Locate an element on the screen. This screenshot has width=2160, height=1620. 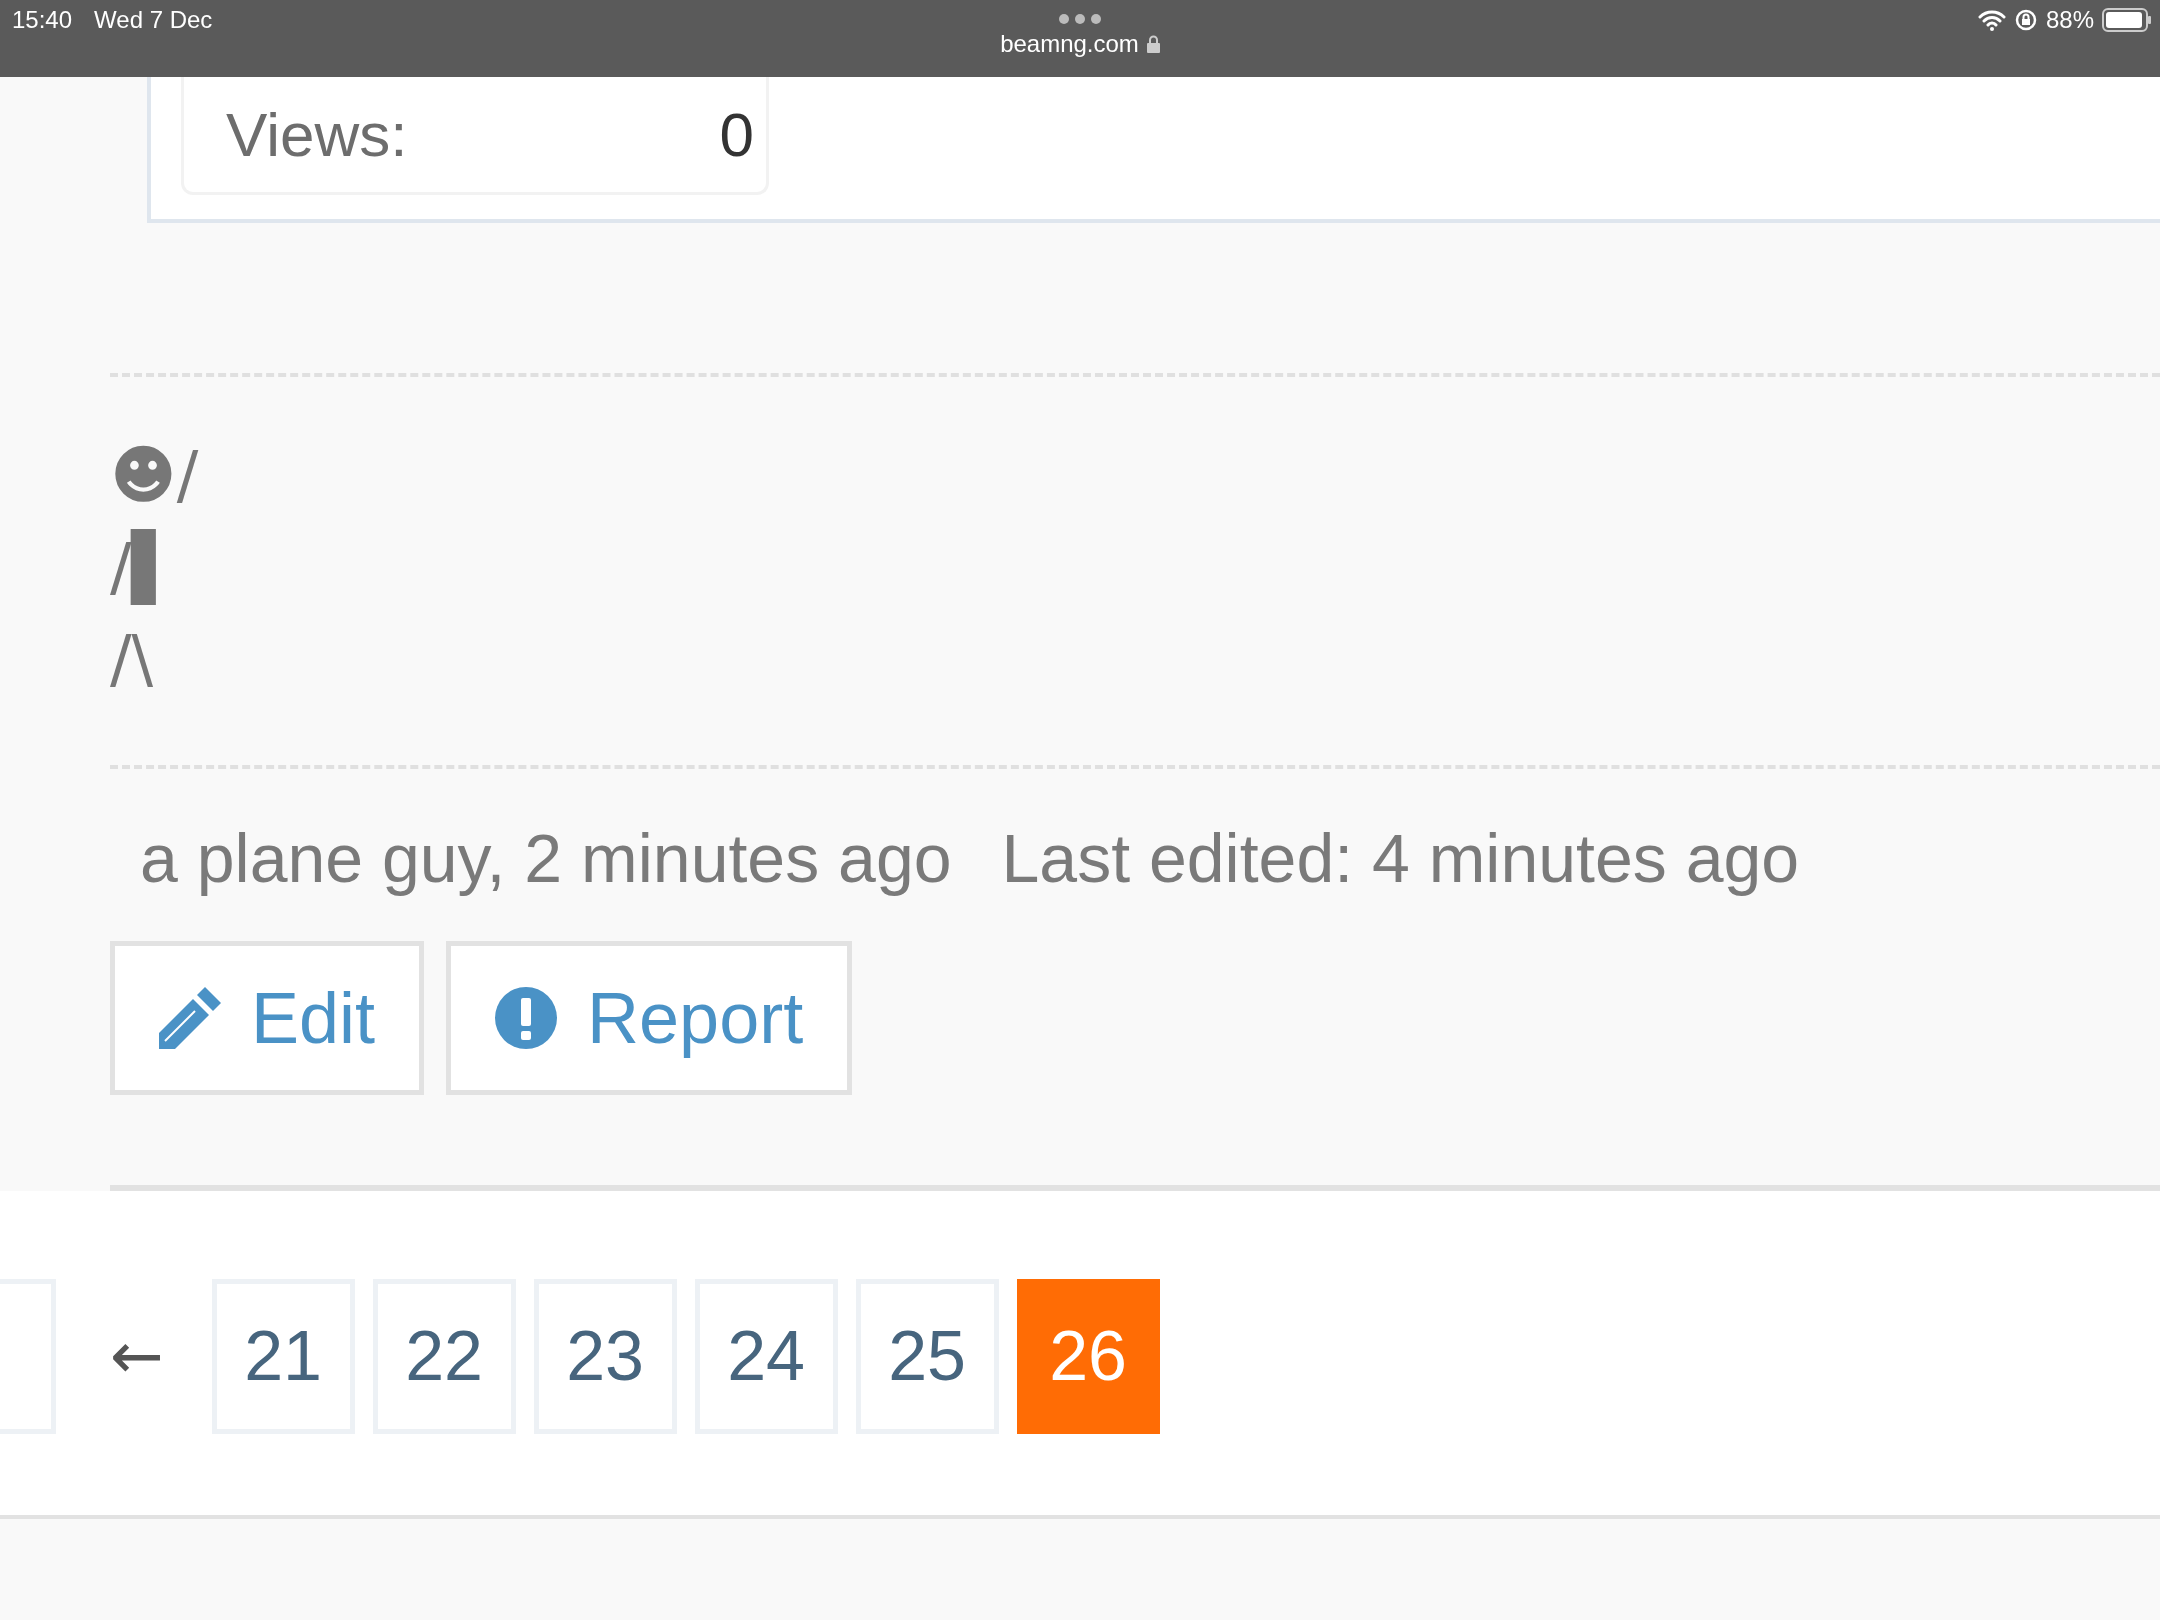
edit-button: Edit is located at coordinates (267, 1018).